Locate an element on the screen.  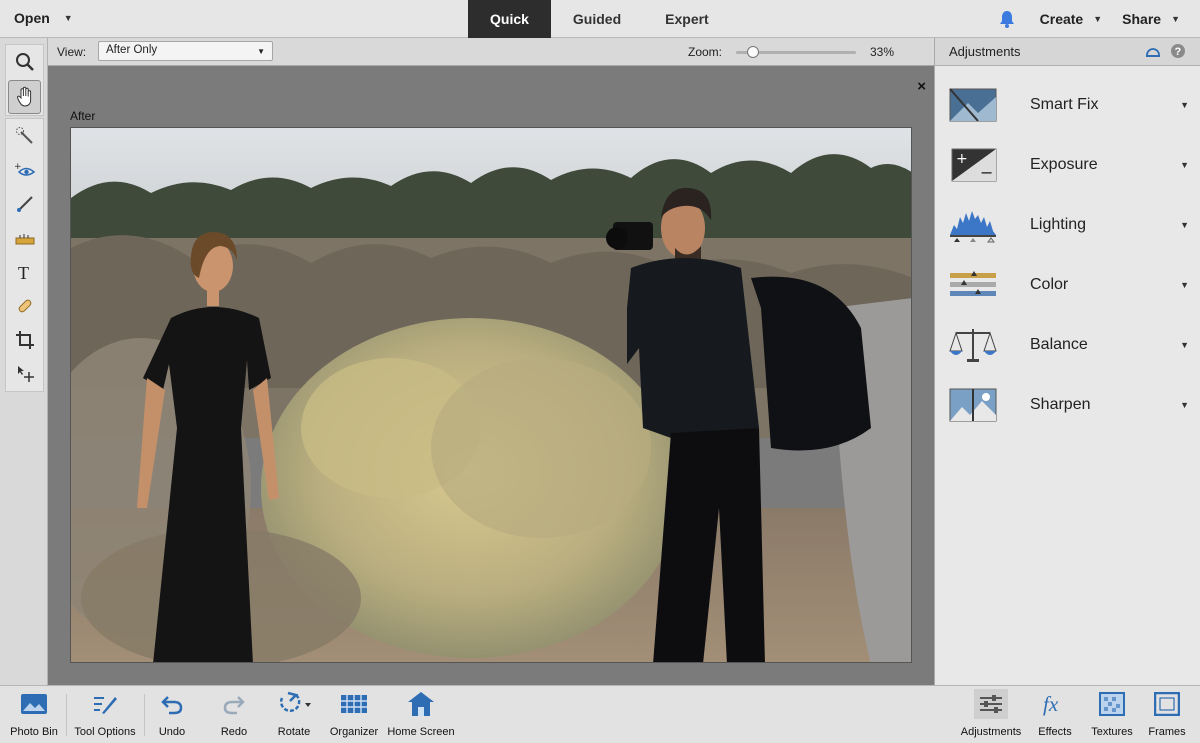
view-select: After Only ▼ is located at coordinates (185, 51).